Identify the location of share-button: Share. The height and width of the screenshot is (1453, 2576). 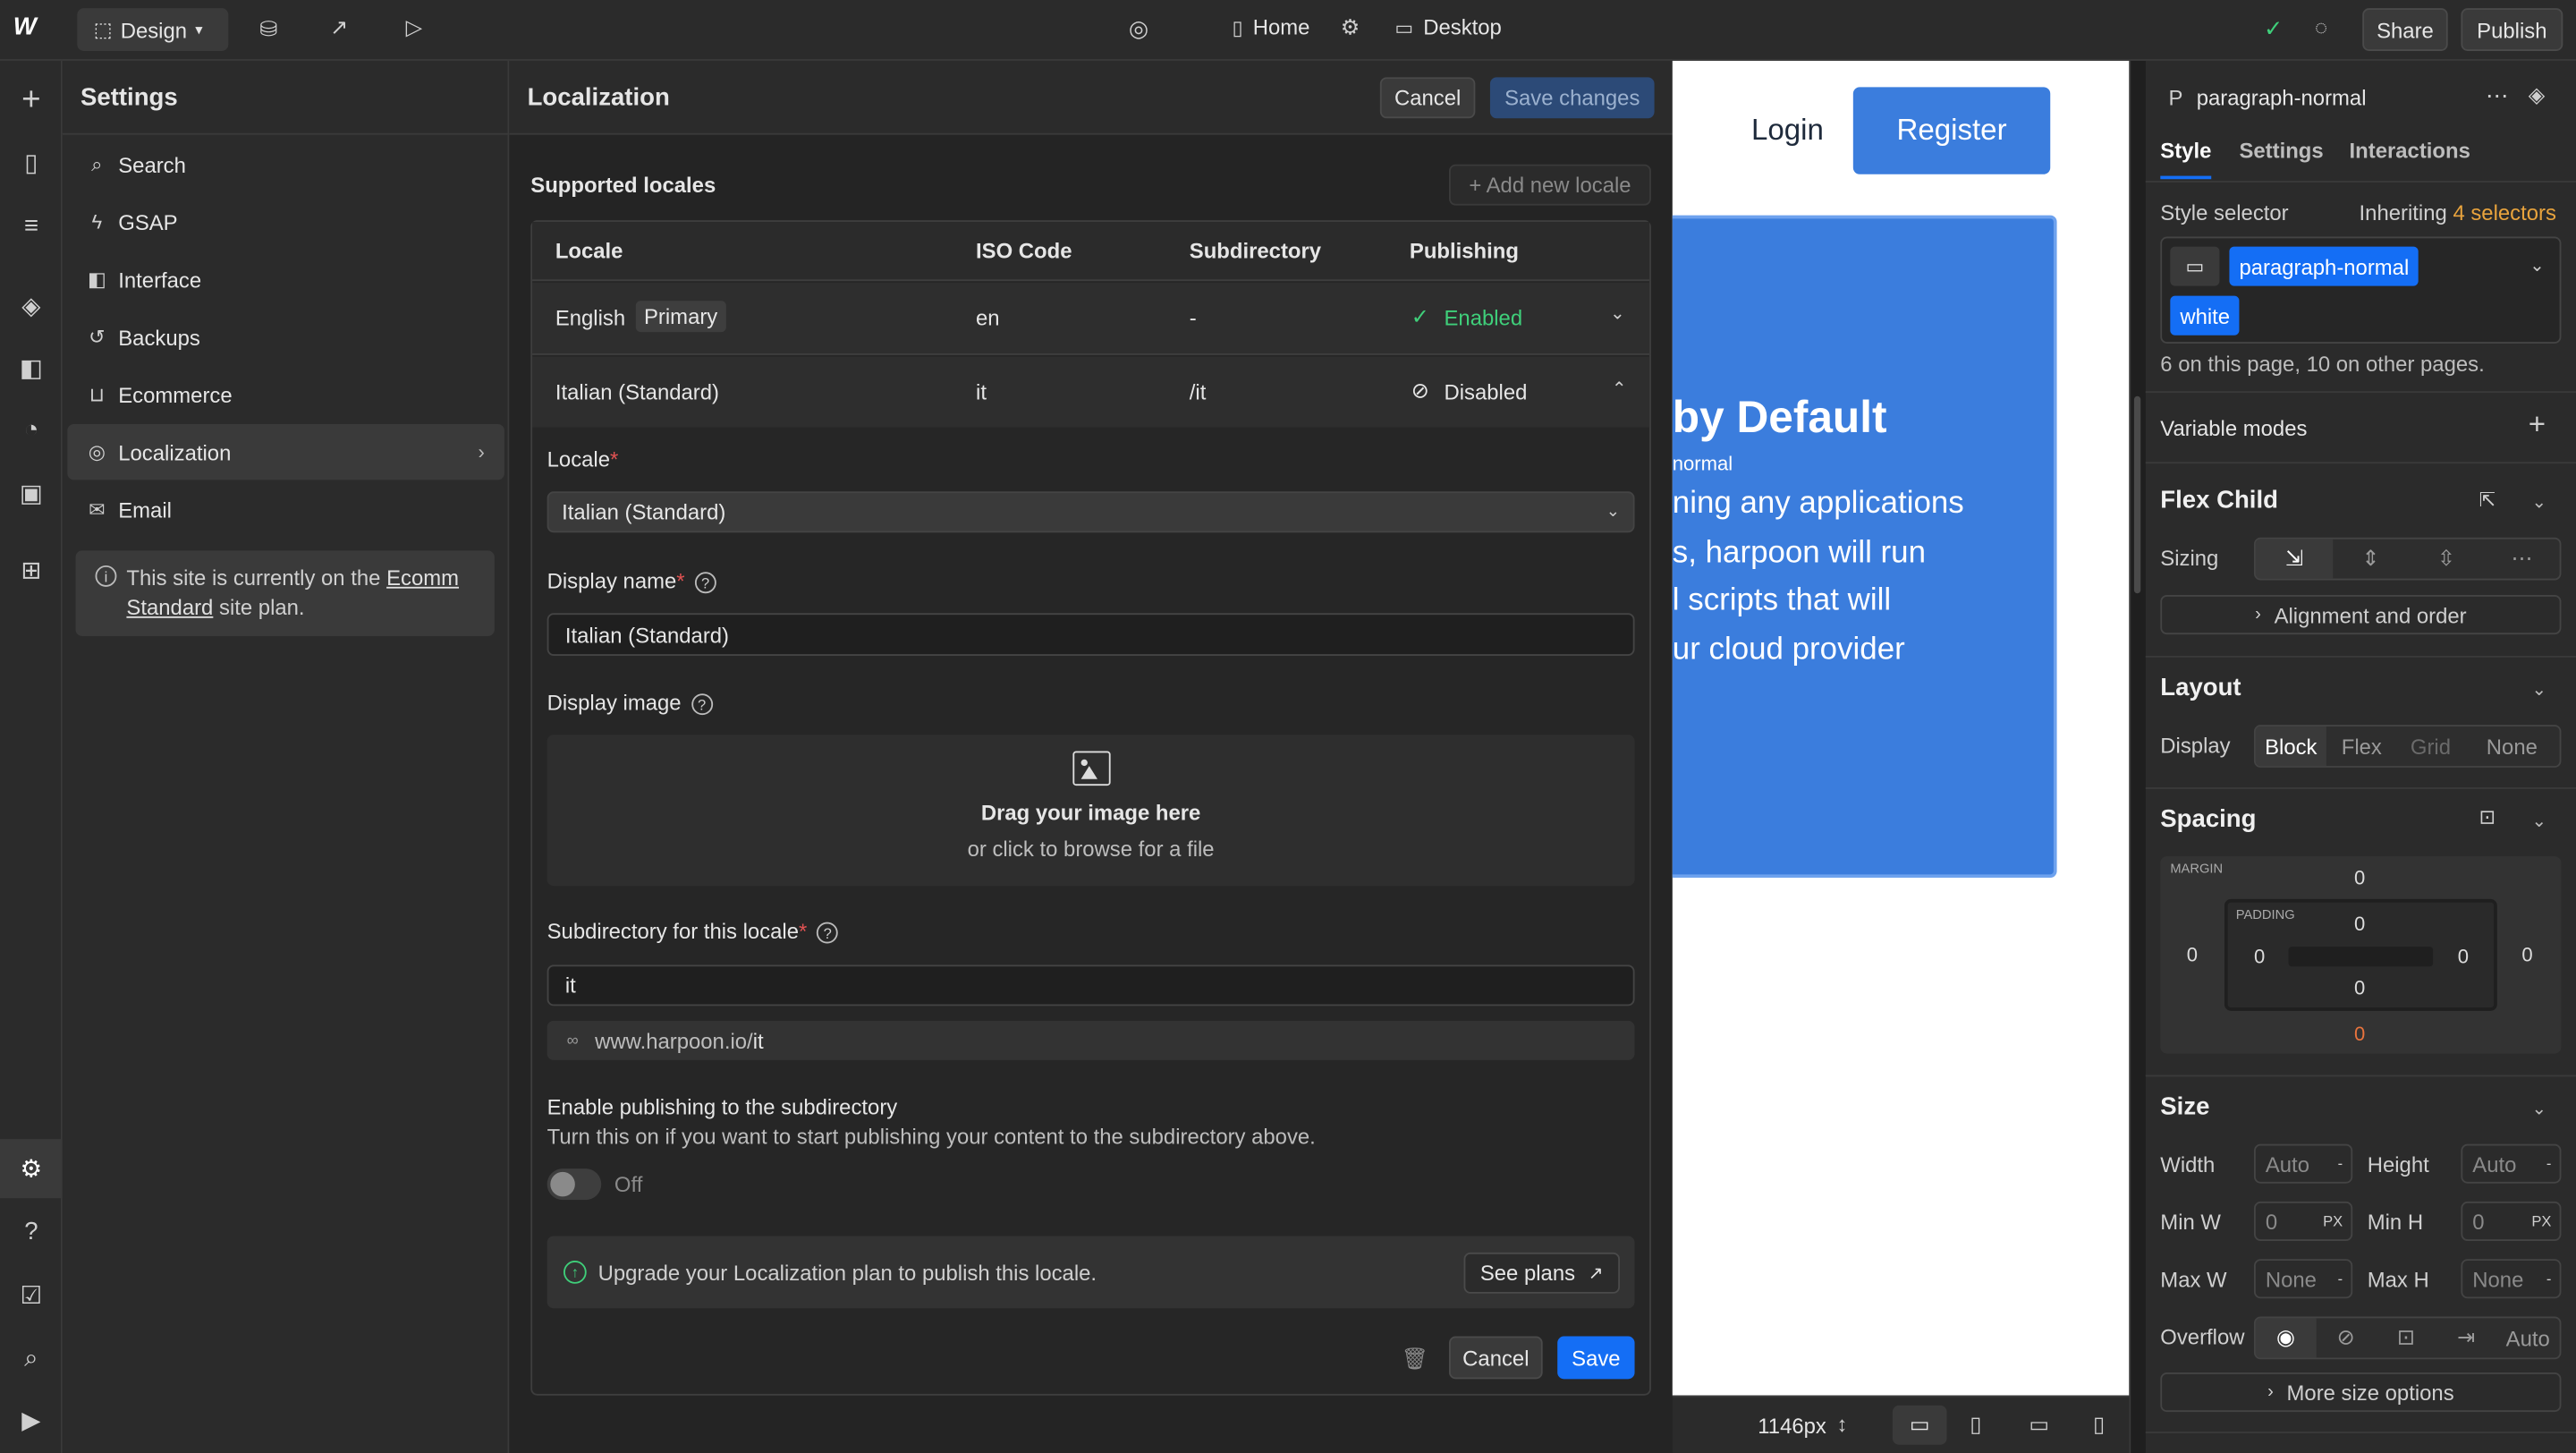
(2405, 29).